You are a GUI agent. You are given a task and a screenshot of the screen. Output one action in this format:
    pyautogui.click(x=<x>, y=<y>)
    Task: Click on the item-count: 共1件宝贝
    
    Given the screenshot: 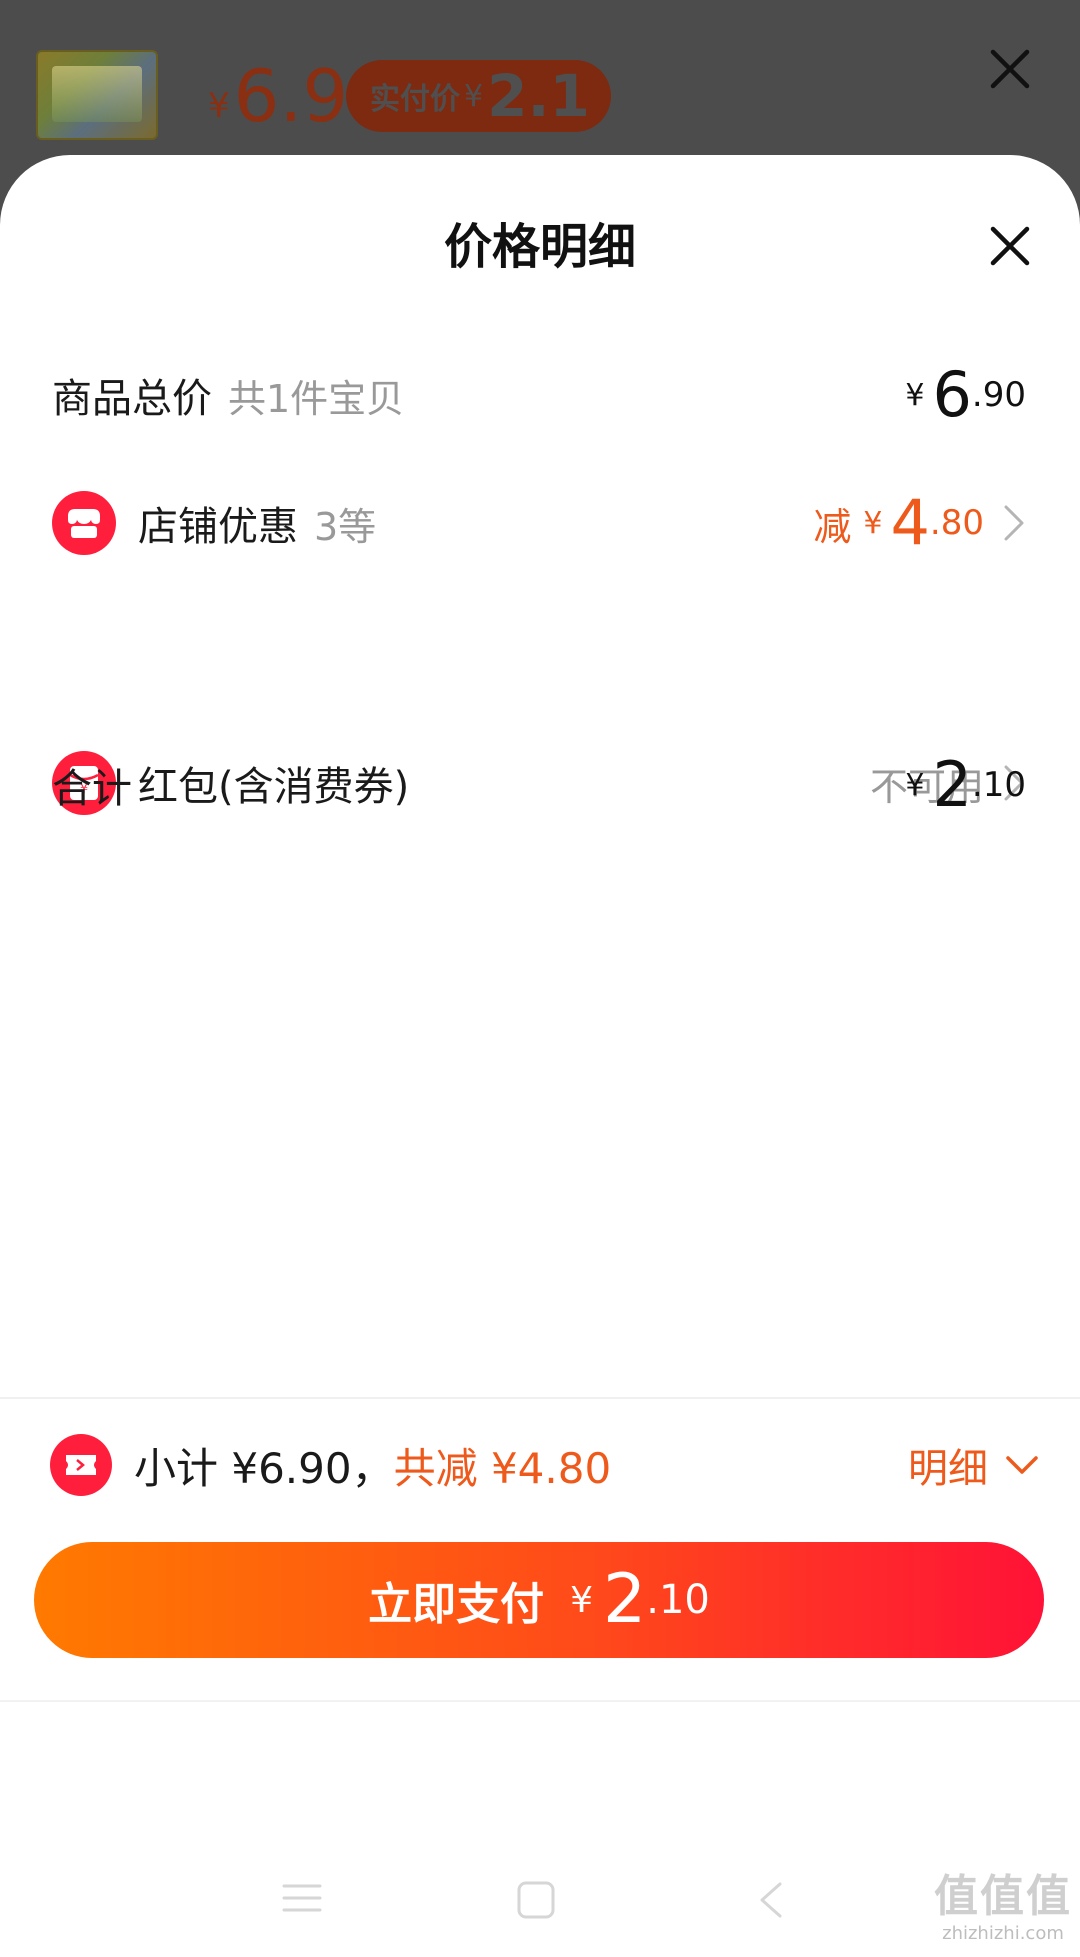 What is the action you would take?
    pyautogui.click(x=316, y=398)
    